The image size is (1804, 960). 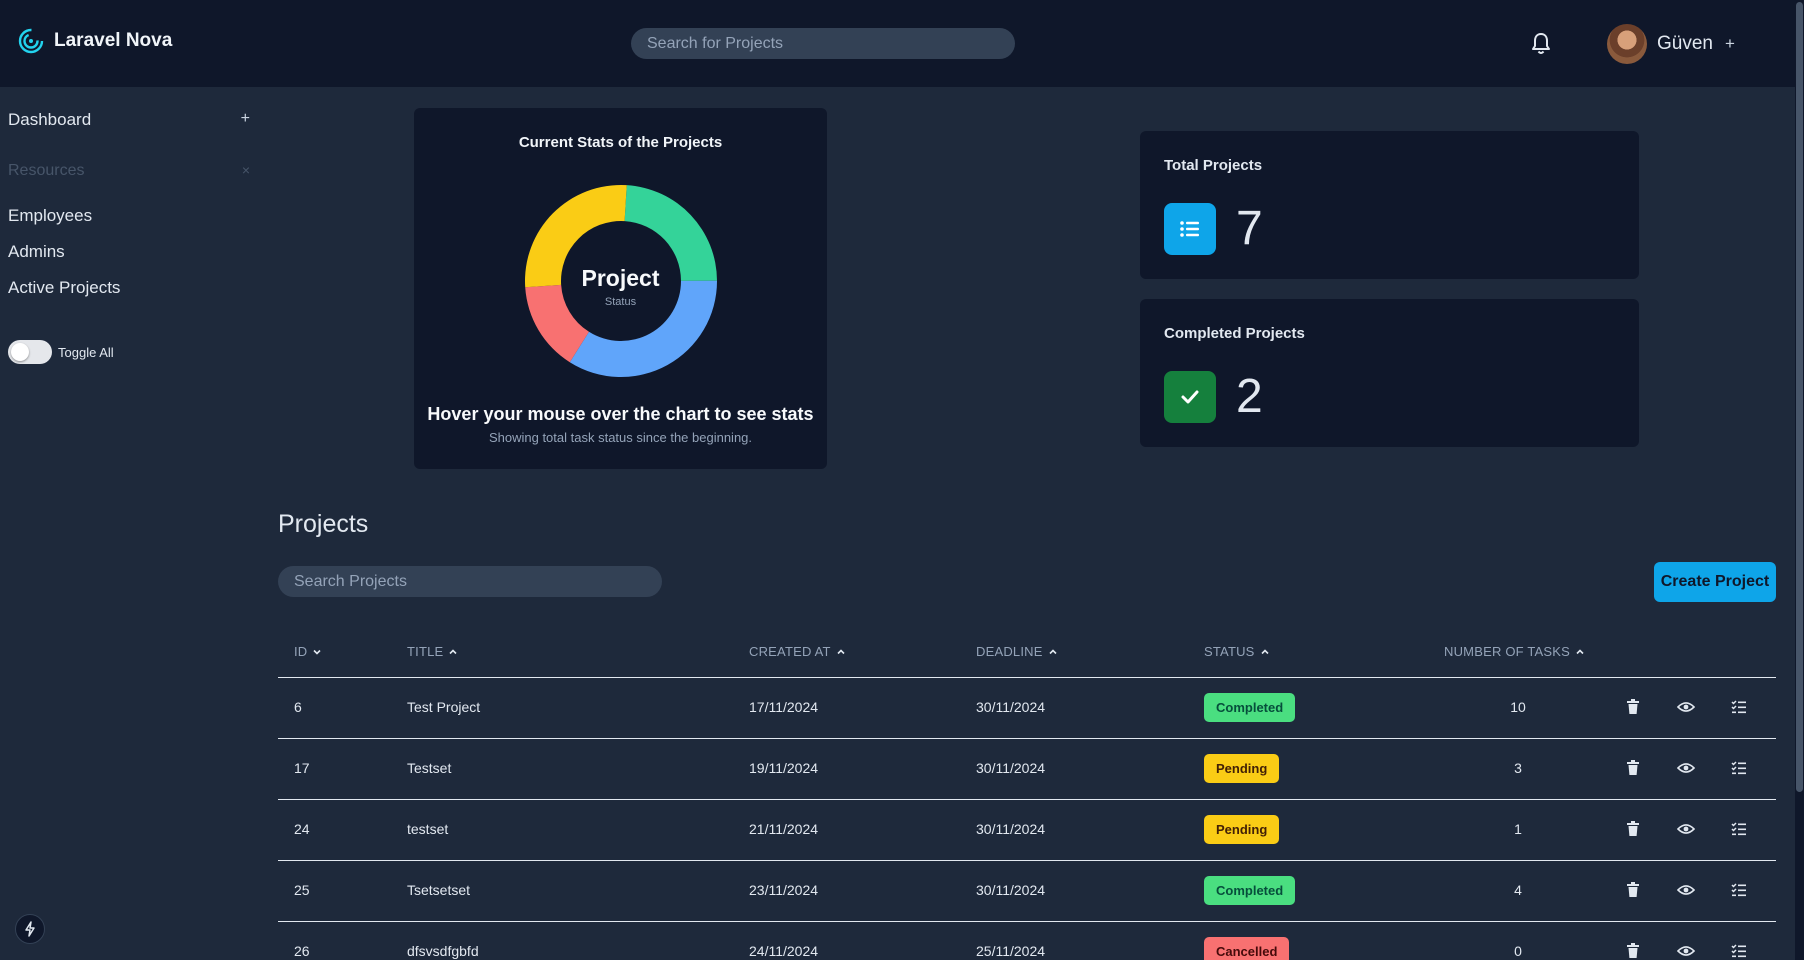 I want to click on completed-projects-value: 2, so click(x=1249, y=396).